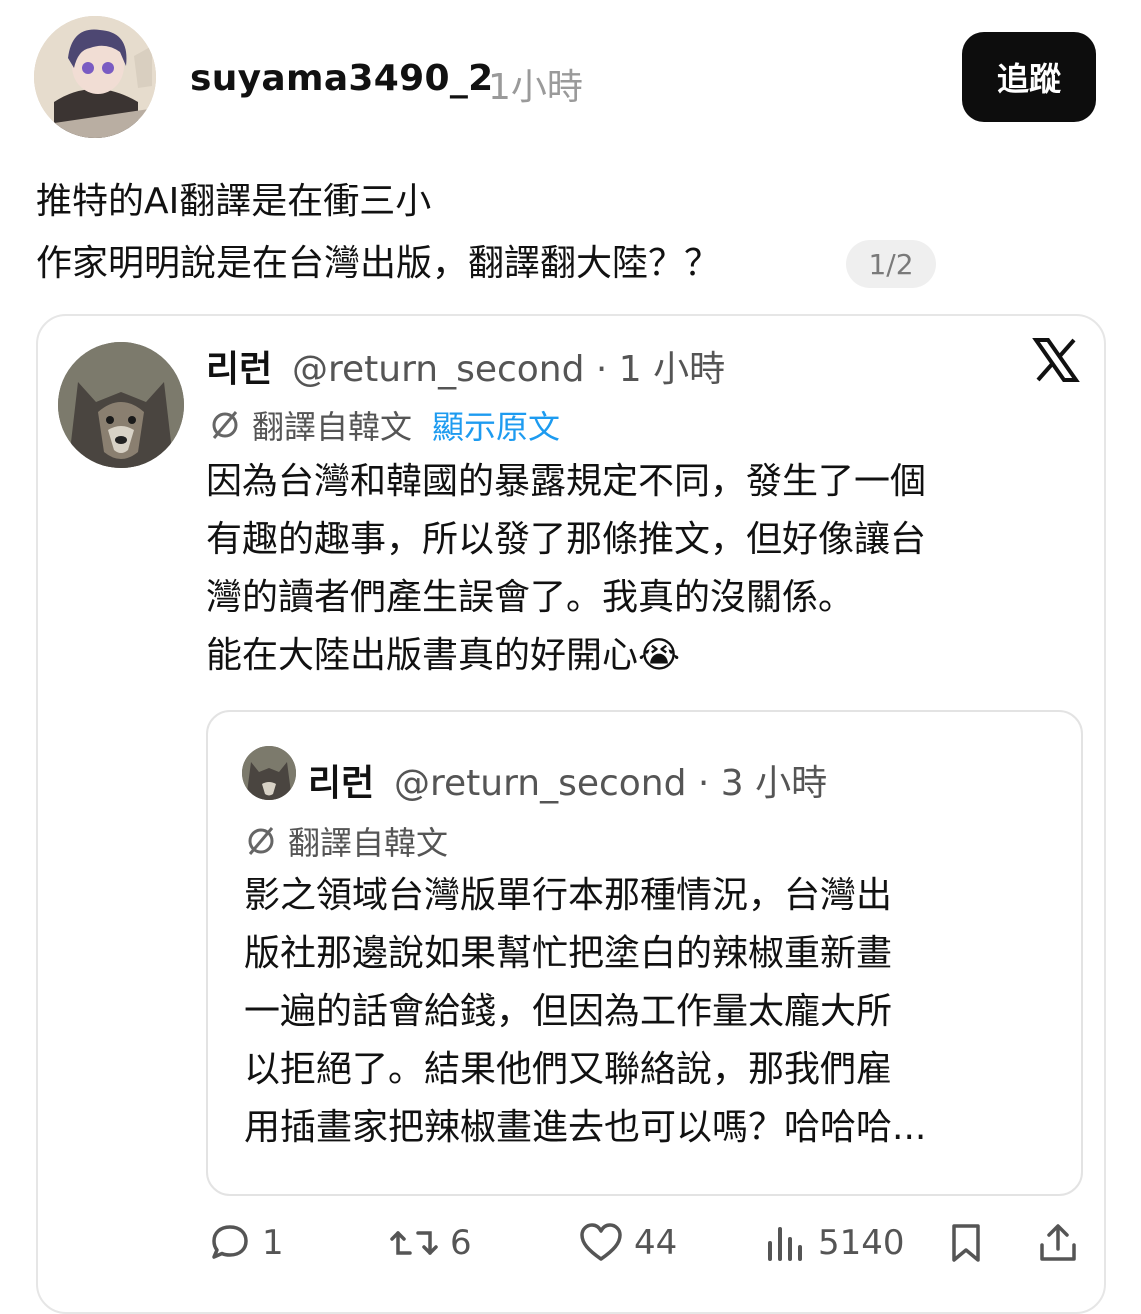 This screenshot has width=1141, height=1314. I want to click on views-icon, so click(785, 1244).